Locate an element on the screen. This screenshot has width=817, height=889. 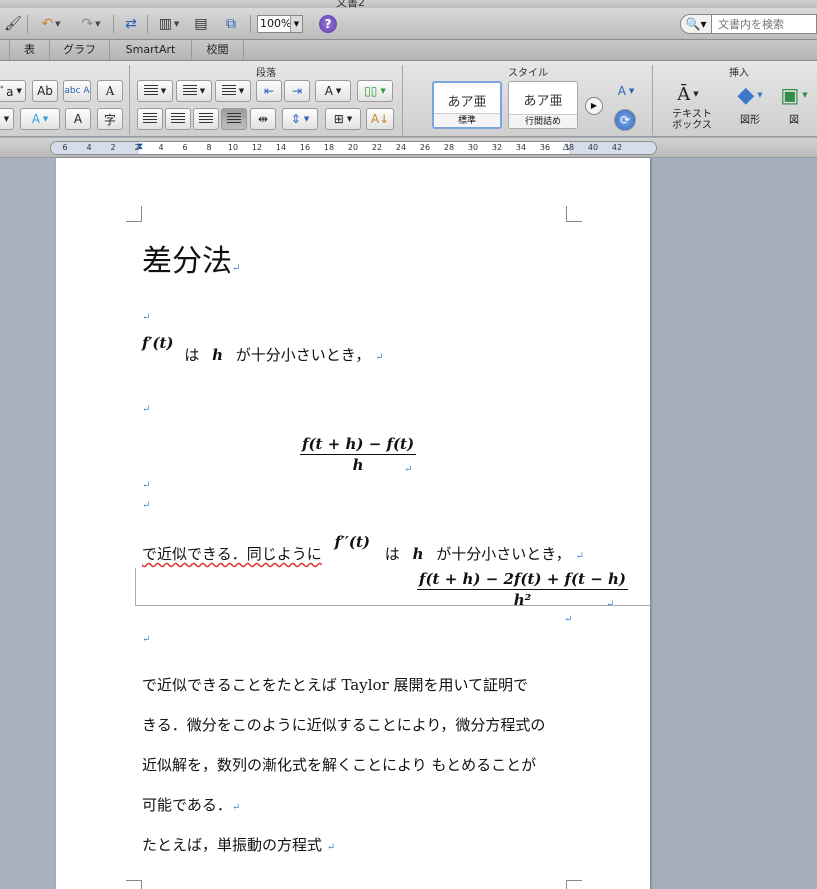
body-line-3: 近似解を，数列の漸化式を解くことにより もとめることが is located at coordinates (339, 764).